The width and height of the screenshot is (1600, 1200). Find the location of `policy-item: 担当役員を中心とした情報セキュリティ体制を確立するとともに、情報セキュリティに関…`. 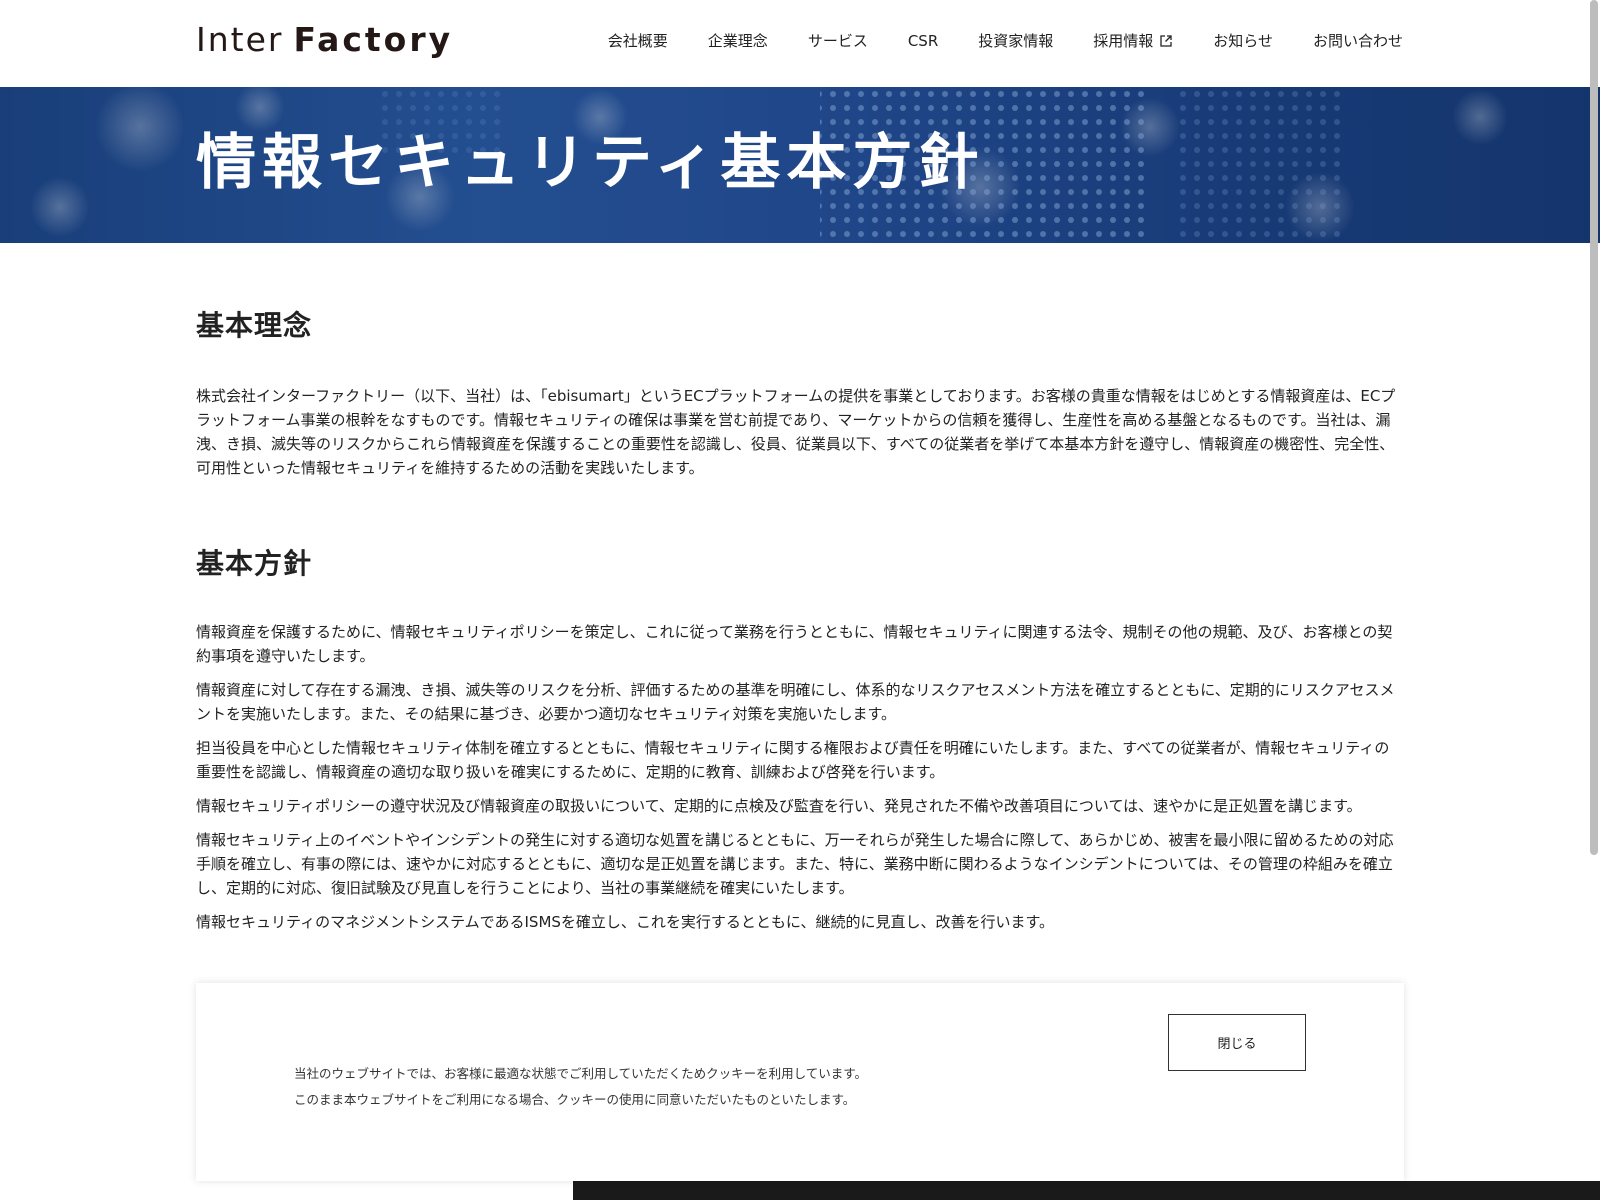

policy-item: 担当役員を中心とした情報セキュリティ体制を確立するとともに、情報セキュリティに関… is located at coordinates (793, 760).